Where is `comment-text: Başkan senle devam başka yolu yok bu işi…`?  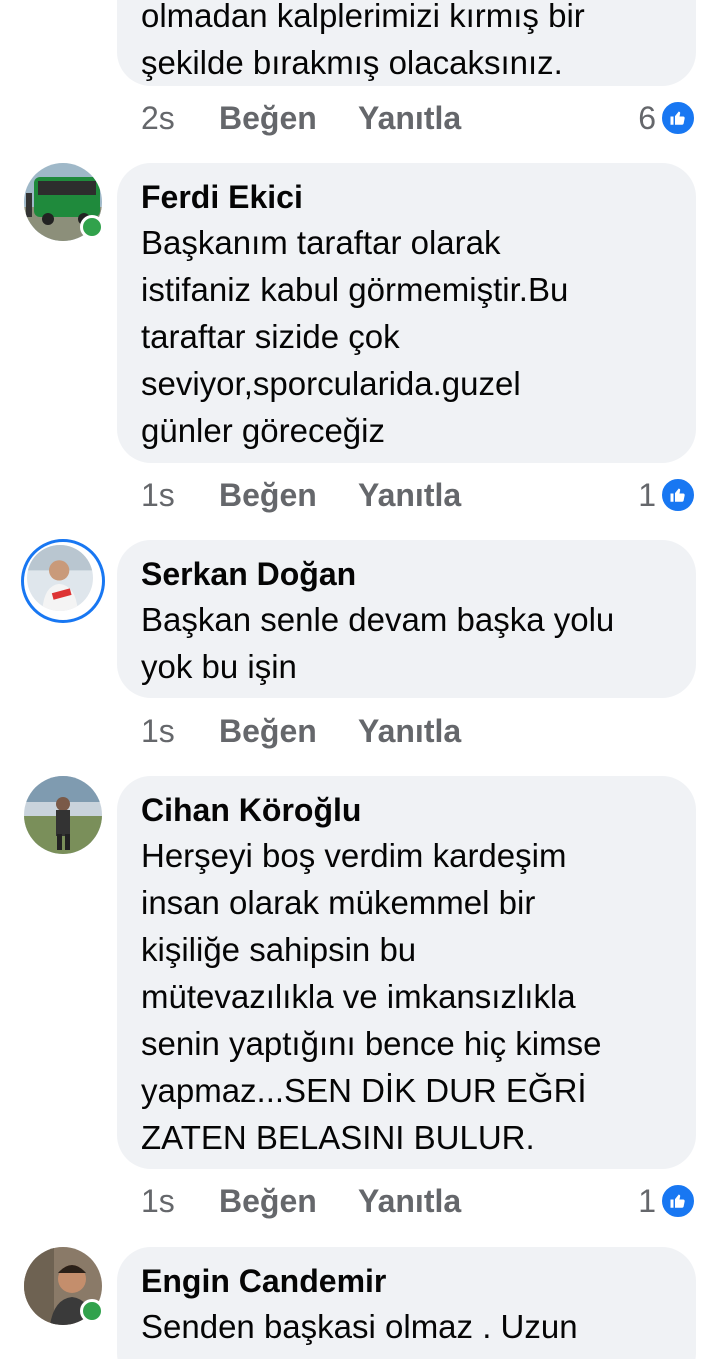
comment-text: Başkan senle devam başka yolu yok bu işi… is located at coordinates (378, 643).